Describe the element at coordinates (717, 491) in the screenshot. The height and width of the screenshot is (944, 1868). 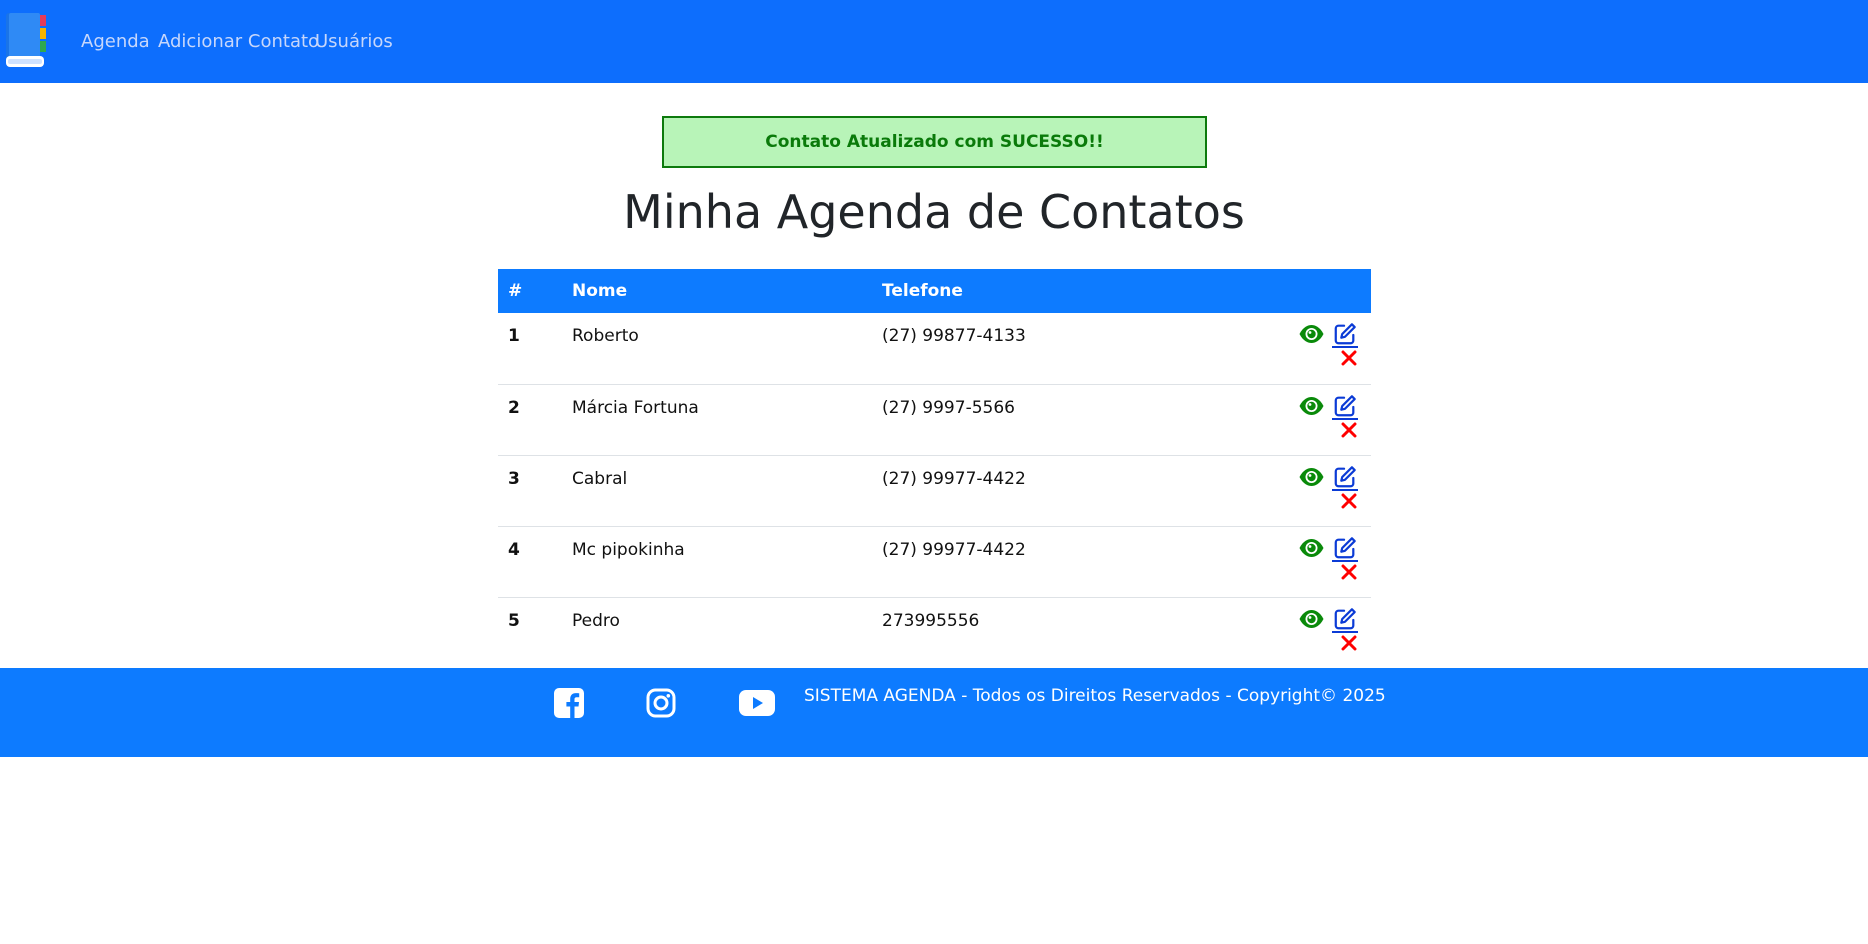
I see `contact-nome: Cabral` at that location.